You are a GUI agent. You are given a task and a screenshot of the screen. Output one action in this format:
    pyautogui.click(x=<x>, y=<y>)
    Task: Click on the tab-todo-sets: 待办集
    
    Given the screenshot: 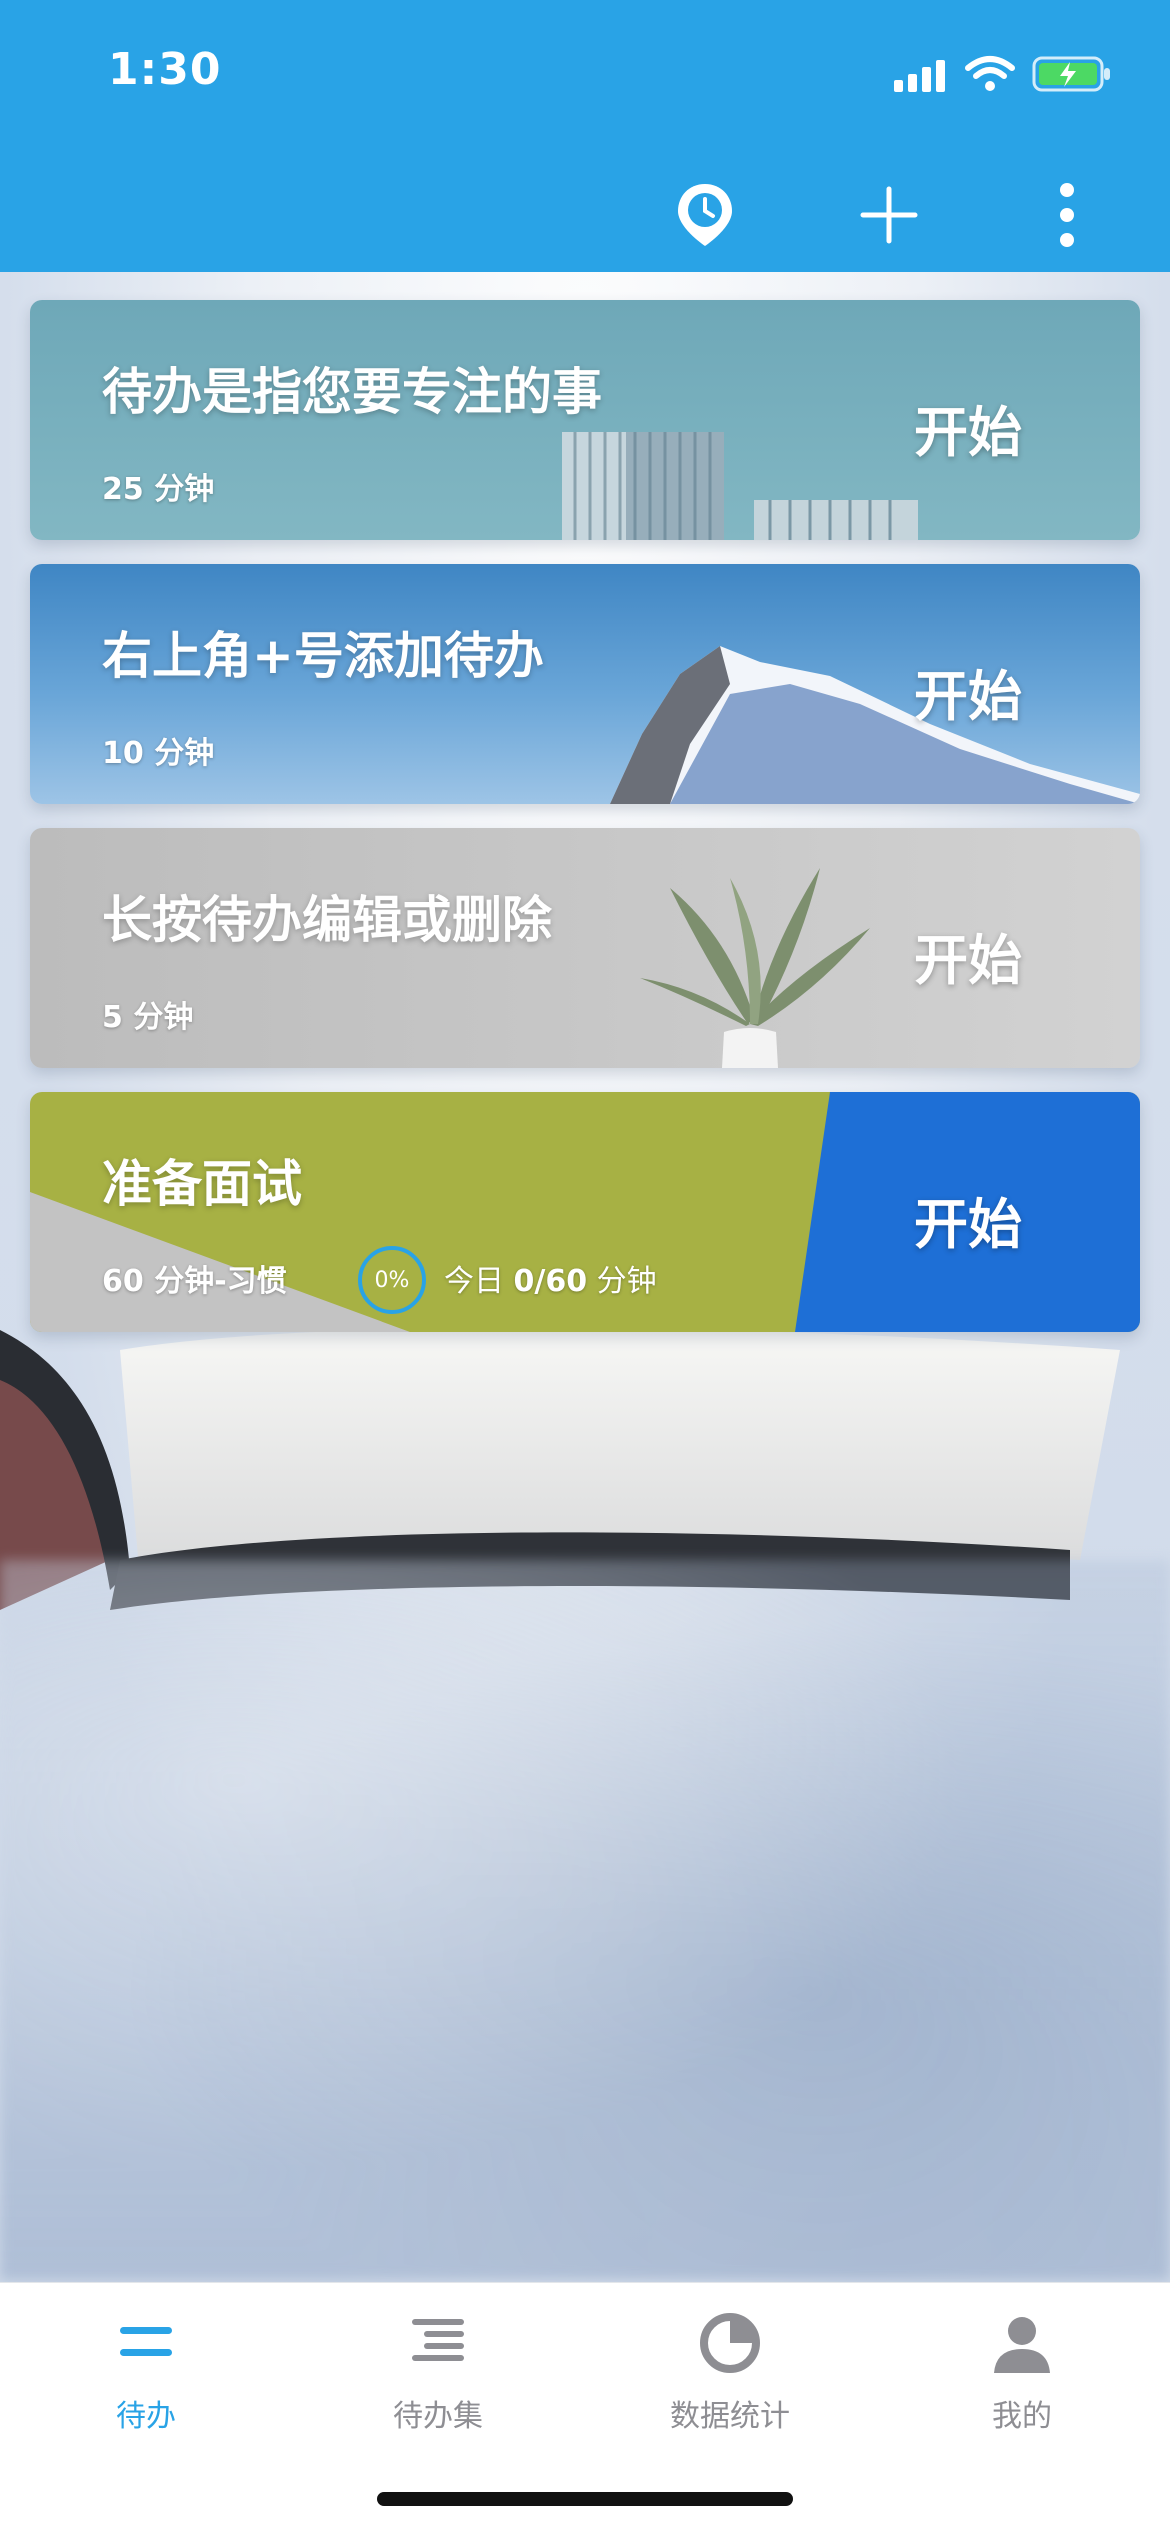 What is the action you would take?
    pyautogui.click(x=438, y=2368)
    